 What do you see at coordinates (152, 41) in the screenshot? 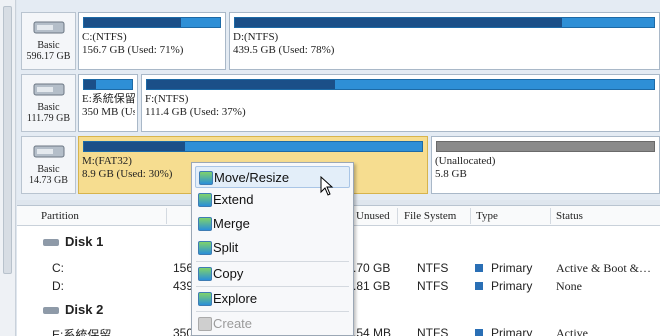
I see `partition-block-c: C:(NTFS) 156.7 GB (Used: 71%)` at bounding box center [152, 41].